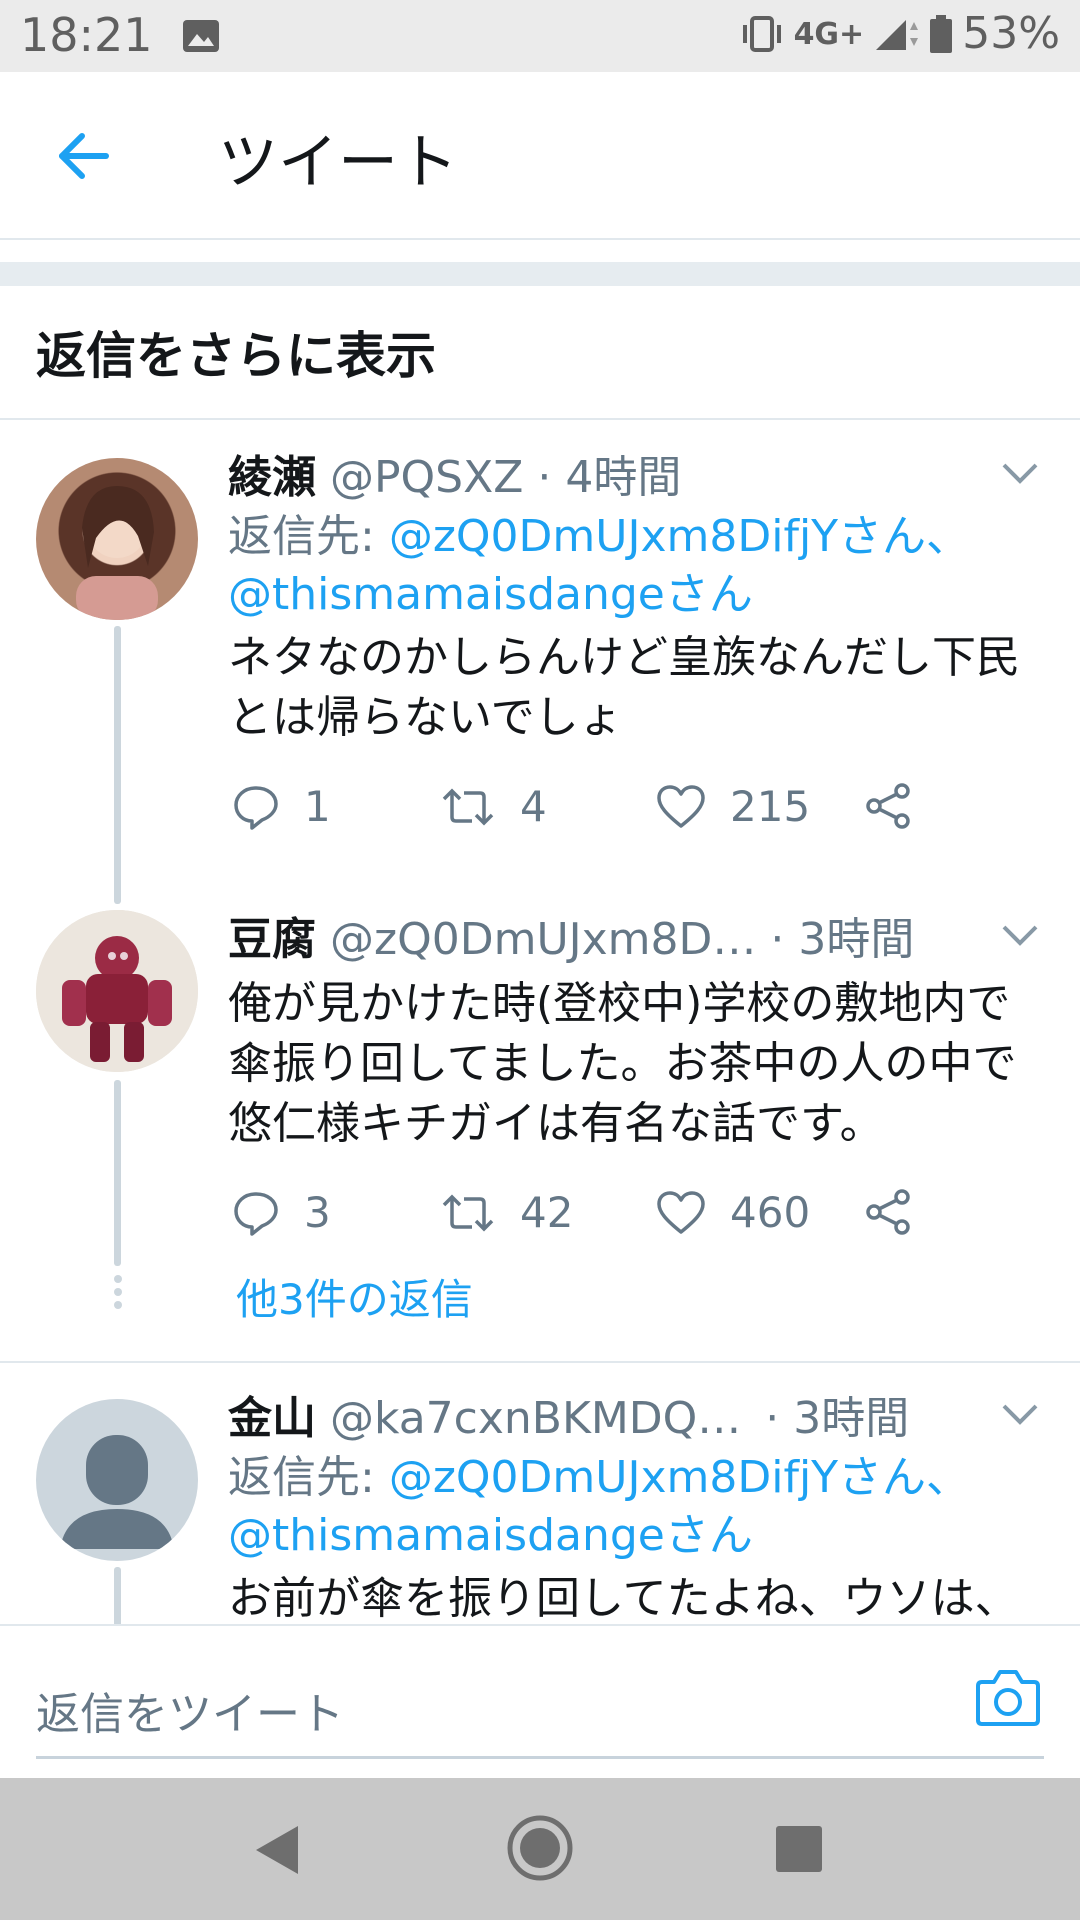 This screenshot has height=1920, width=1080. I want to click on tweet-text-line: お前が傘を振り回してたよね、ウソは、, so click(623, 1598).